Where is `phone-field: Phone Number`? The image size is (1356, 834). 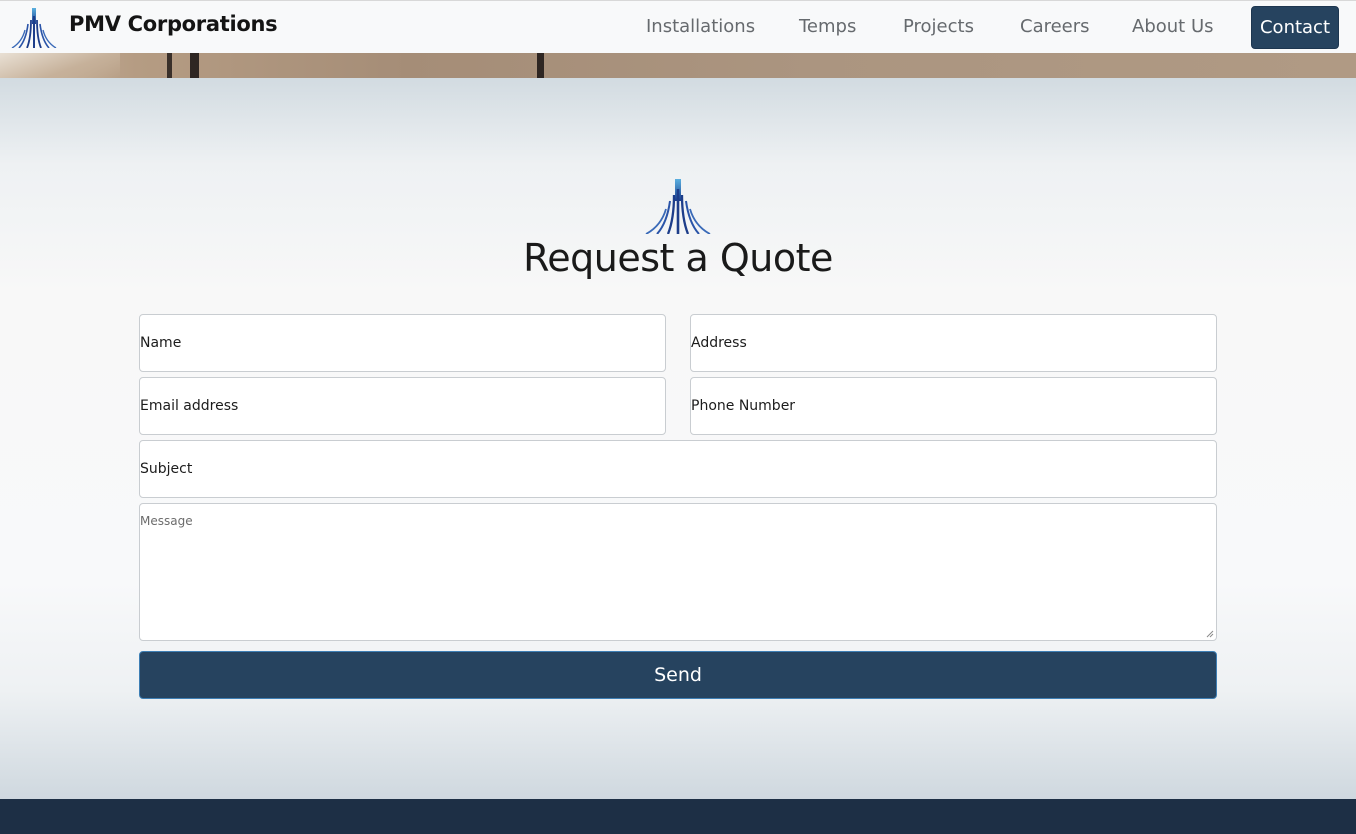 phone-field: Phone Number is located at coordinates (953, 406).